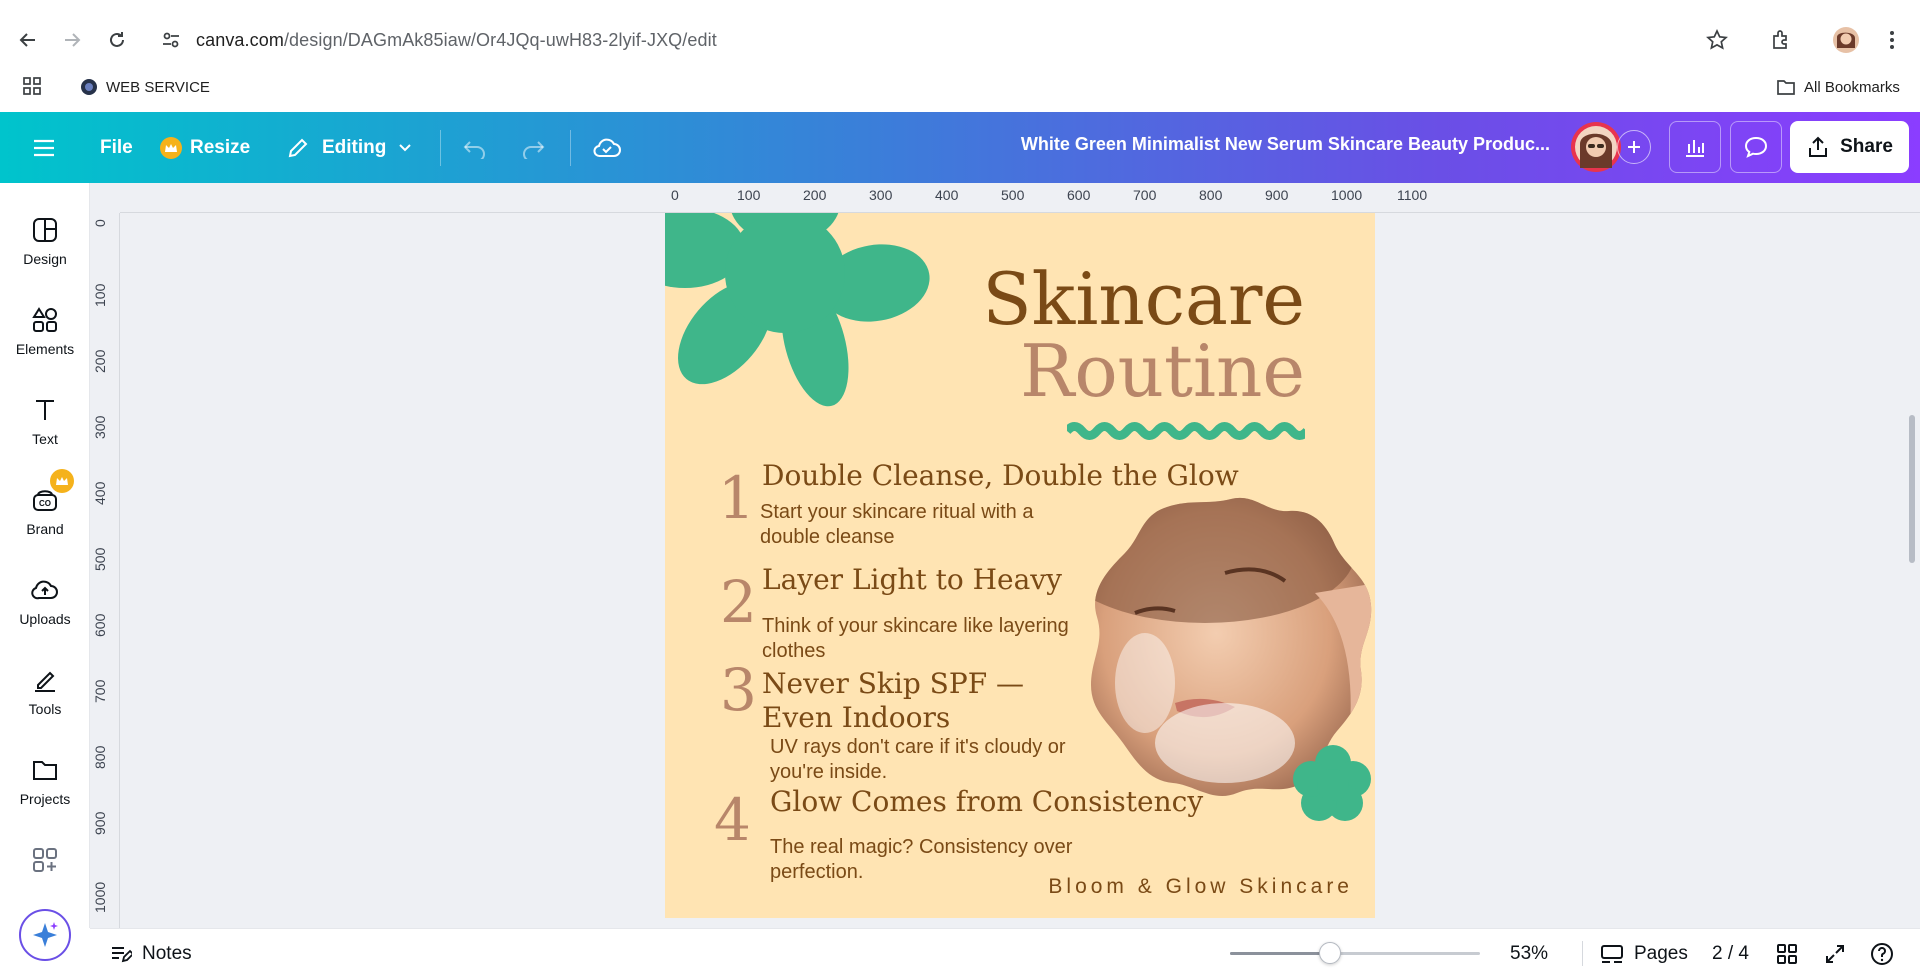  Describe the element at coordinates (1756, 147) in the screenshot. I see `comments-icon` at that location.